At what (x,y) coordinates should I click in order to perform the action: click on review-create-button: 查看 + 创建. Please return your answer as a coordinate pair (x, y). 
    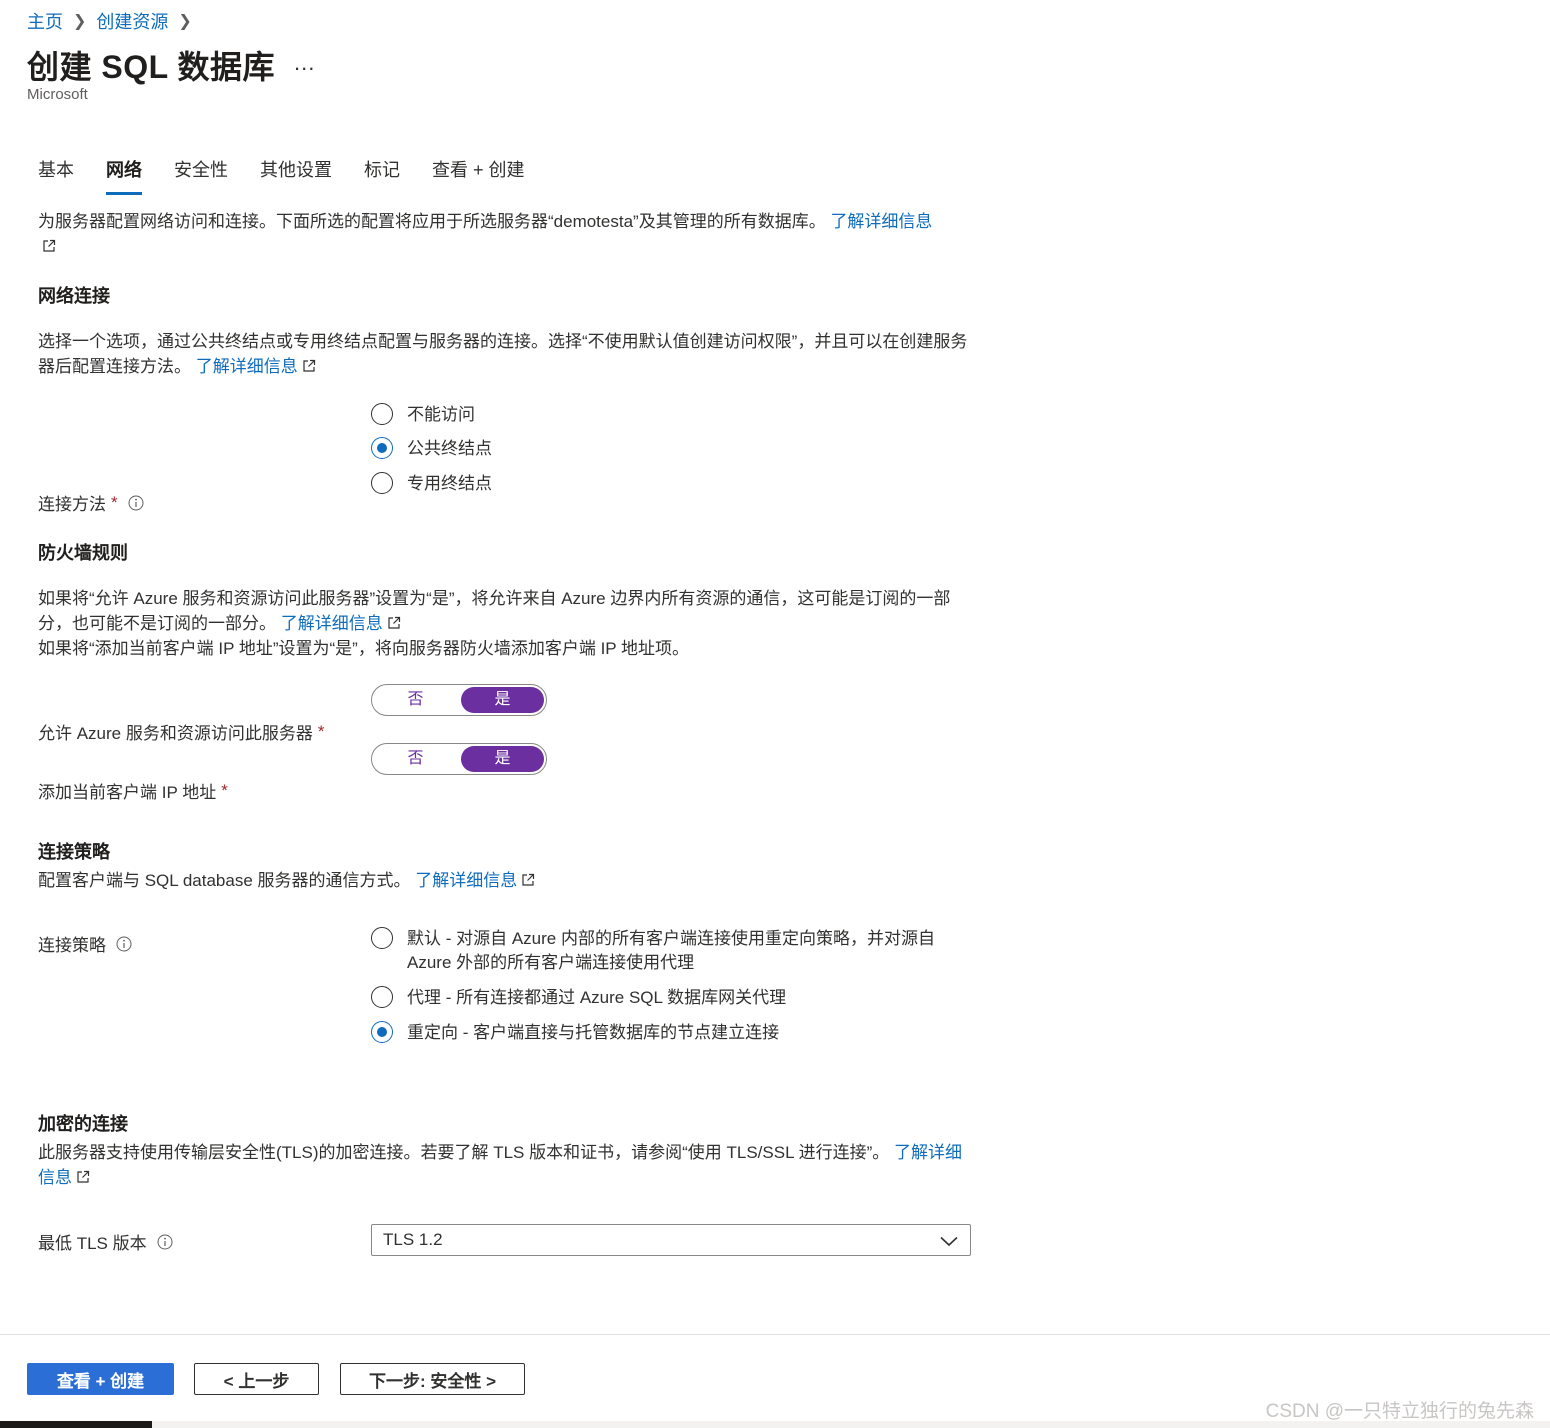
    Looking at the image, I should click on (100, 1379).